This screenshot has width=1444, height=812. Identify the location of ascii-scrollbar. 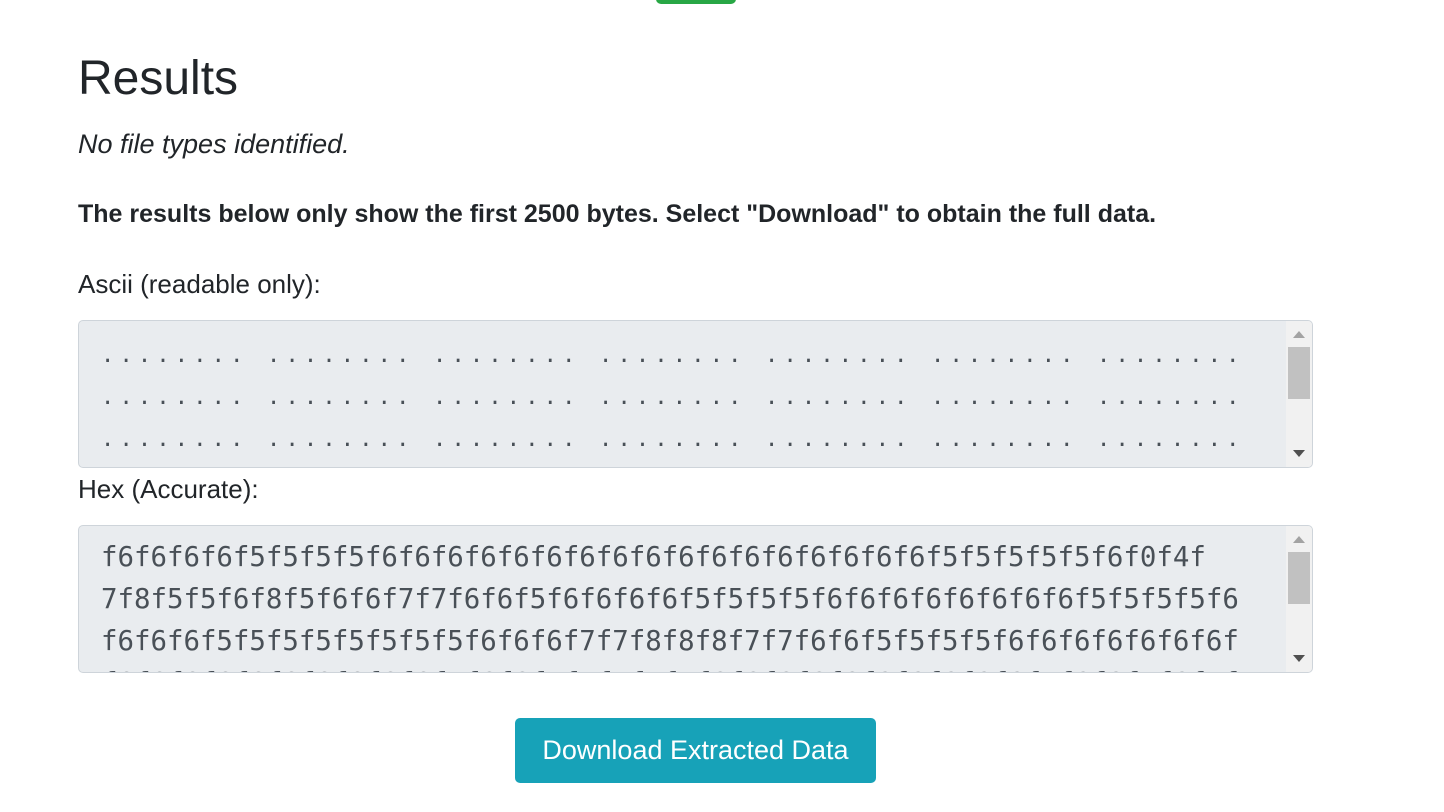
(1299, 394).